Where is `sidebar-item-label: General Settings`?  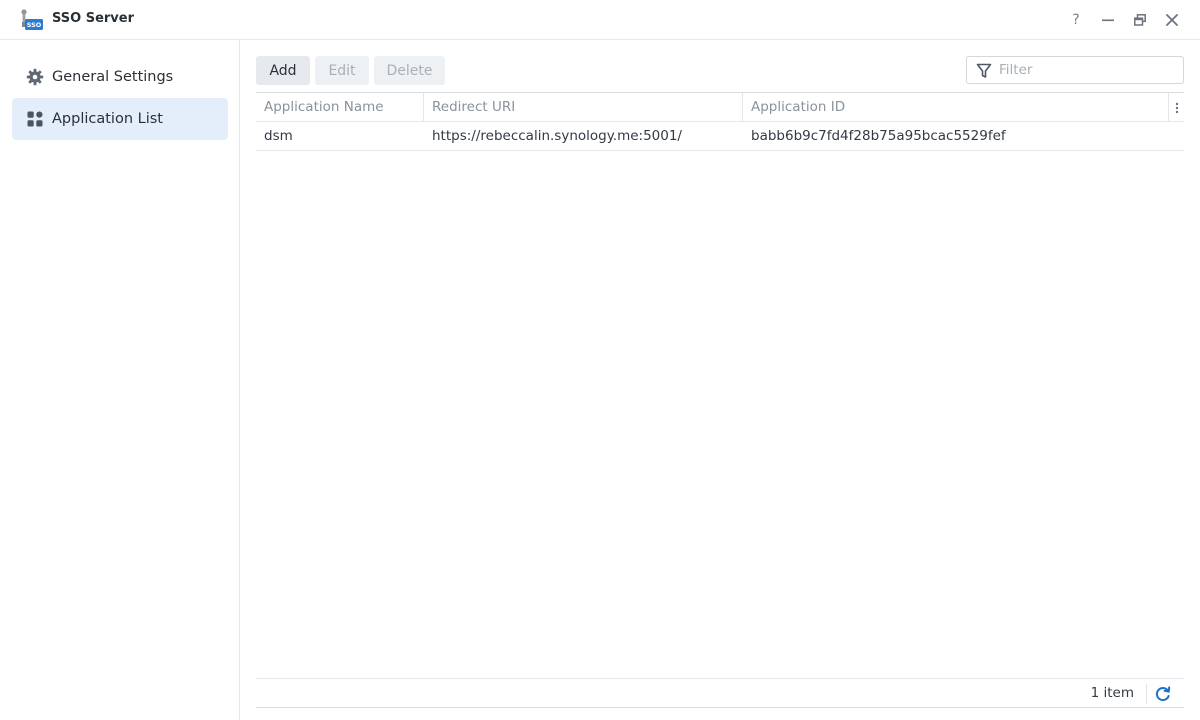 sidebar-item-label: General Settings is located at coordinates (113, 77).